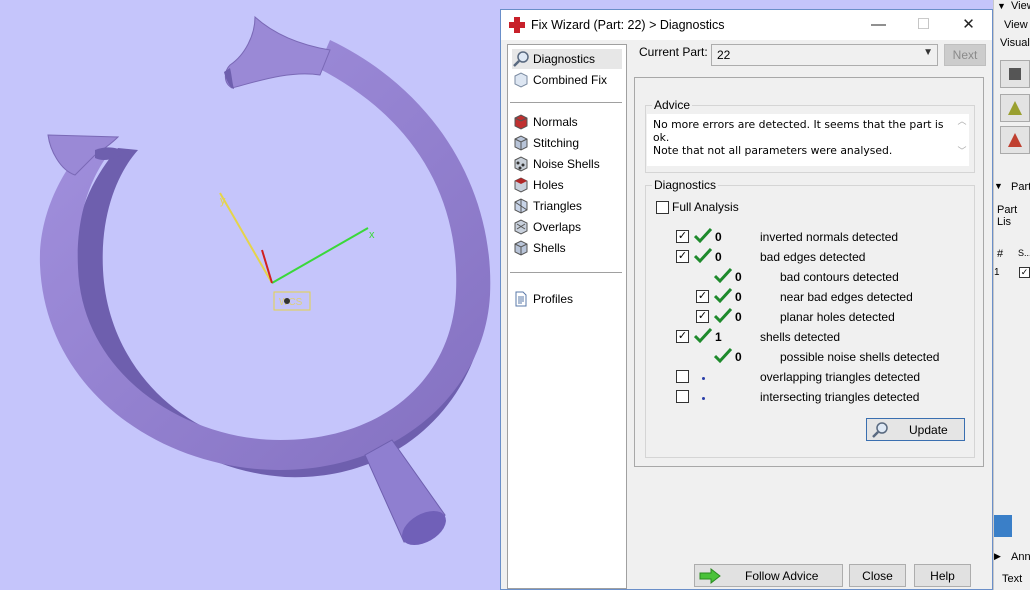 Image resolution: width=1030 pixels, height=590 pixels. I want to click on nav-label: Holes, so click(548, 185).